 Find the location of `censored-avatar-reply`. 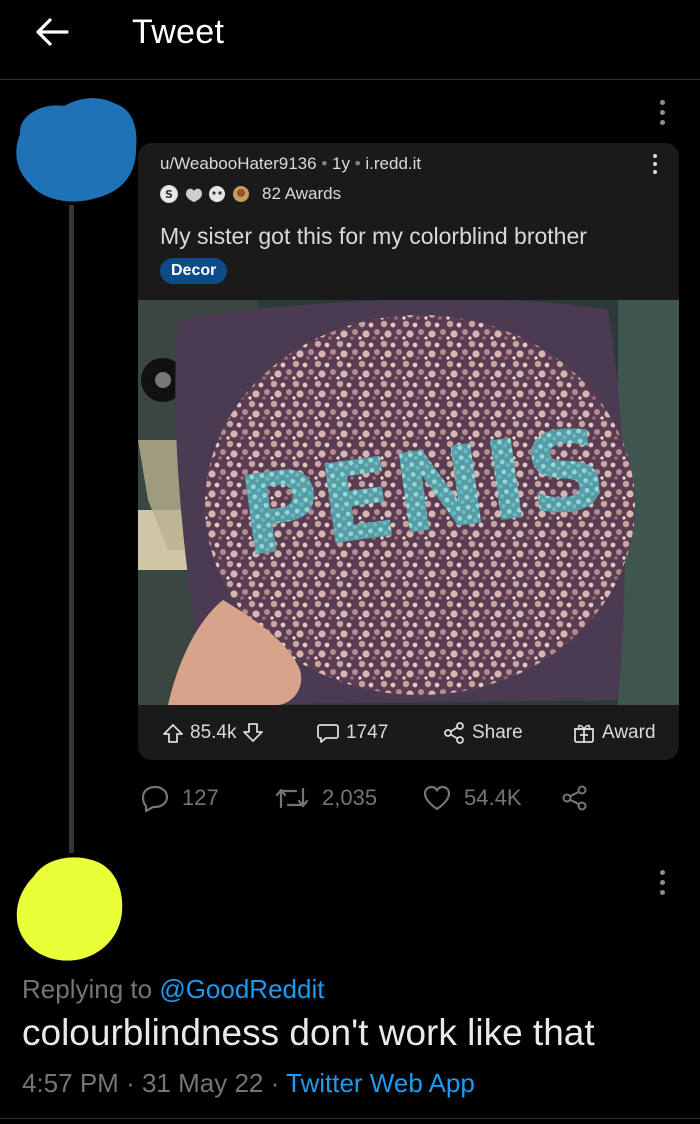

censored-avatar-reply is located at coordinates (70, 908).